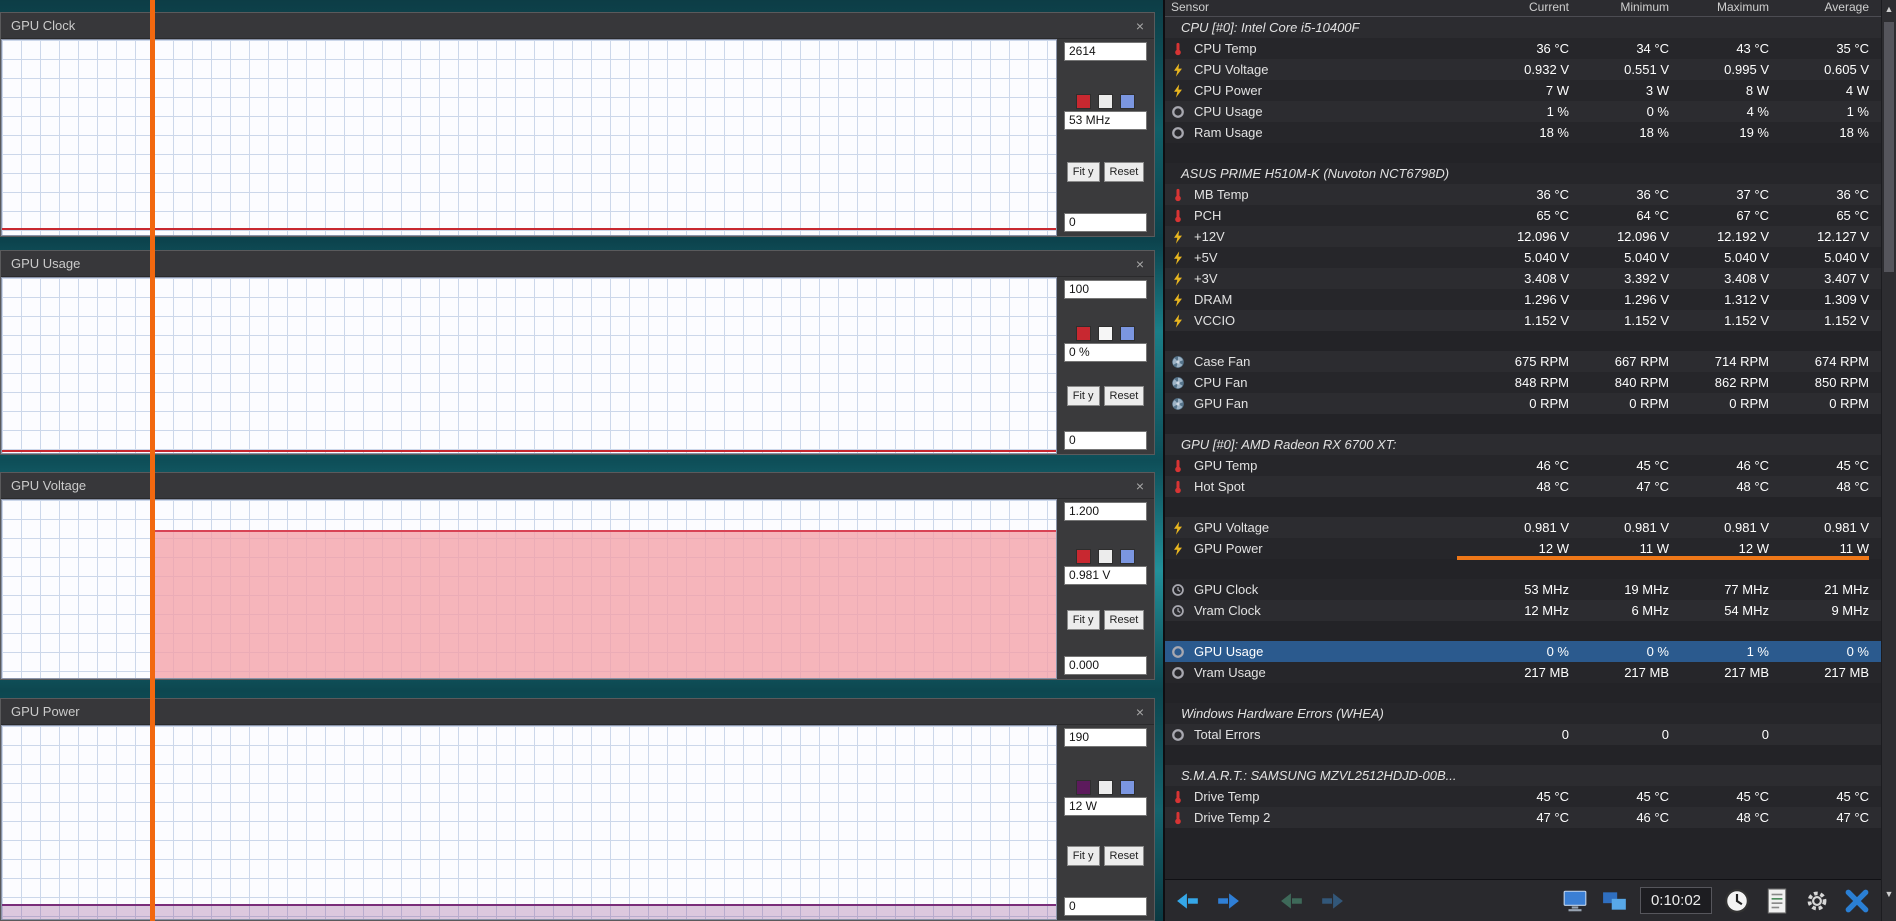 This screenshot has height=921, width=1896. What do you see at coordinates (1888, 460) in the screenshot?
I see `scrollbar: ▲ ▼` at bounding box center [1888, 460].